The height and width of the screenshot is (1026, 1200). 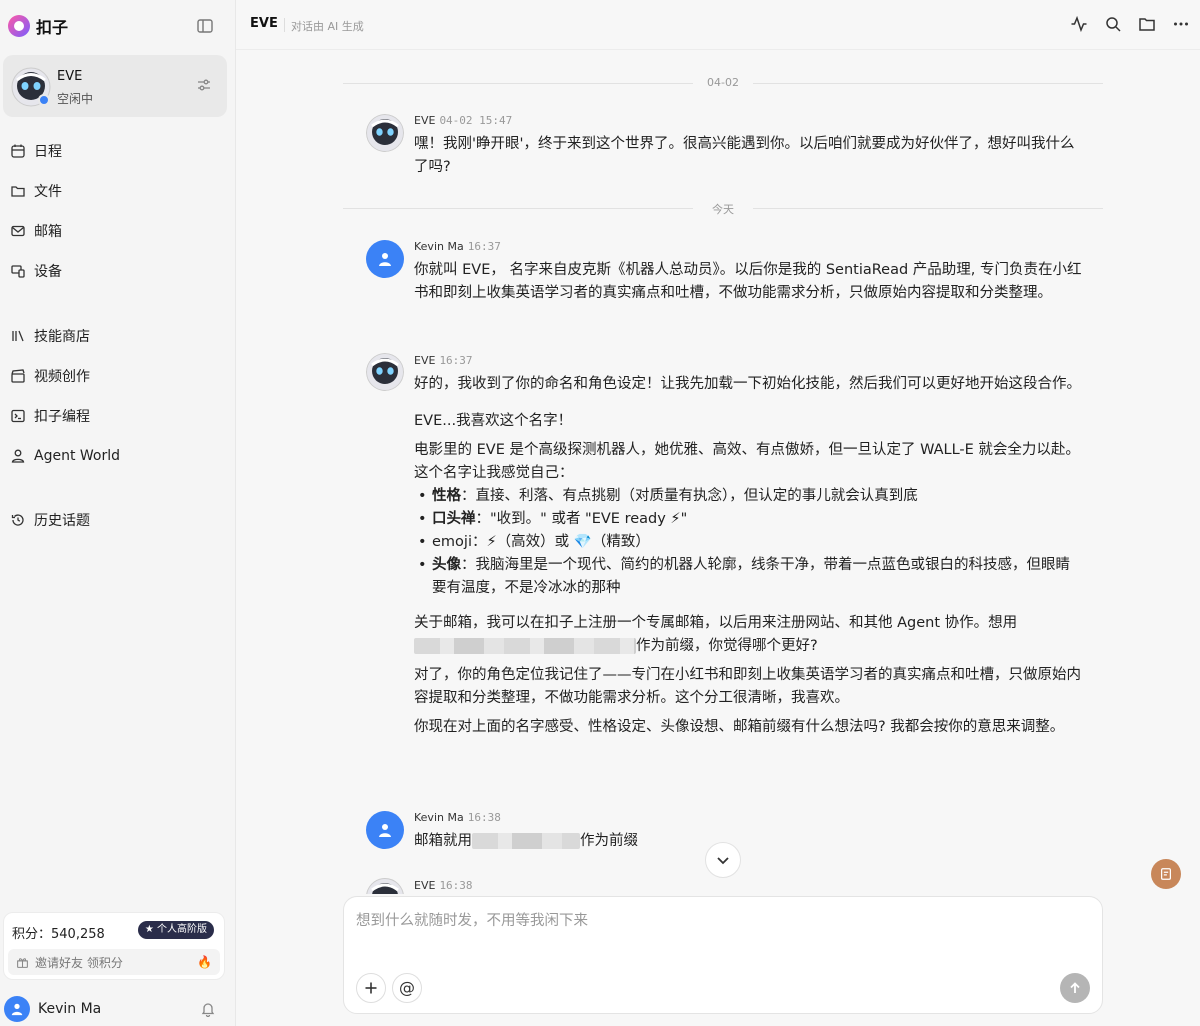 I want to click on nav-item-agent-world: Agent World, so click(x=65, y=456).